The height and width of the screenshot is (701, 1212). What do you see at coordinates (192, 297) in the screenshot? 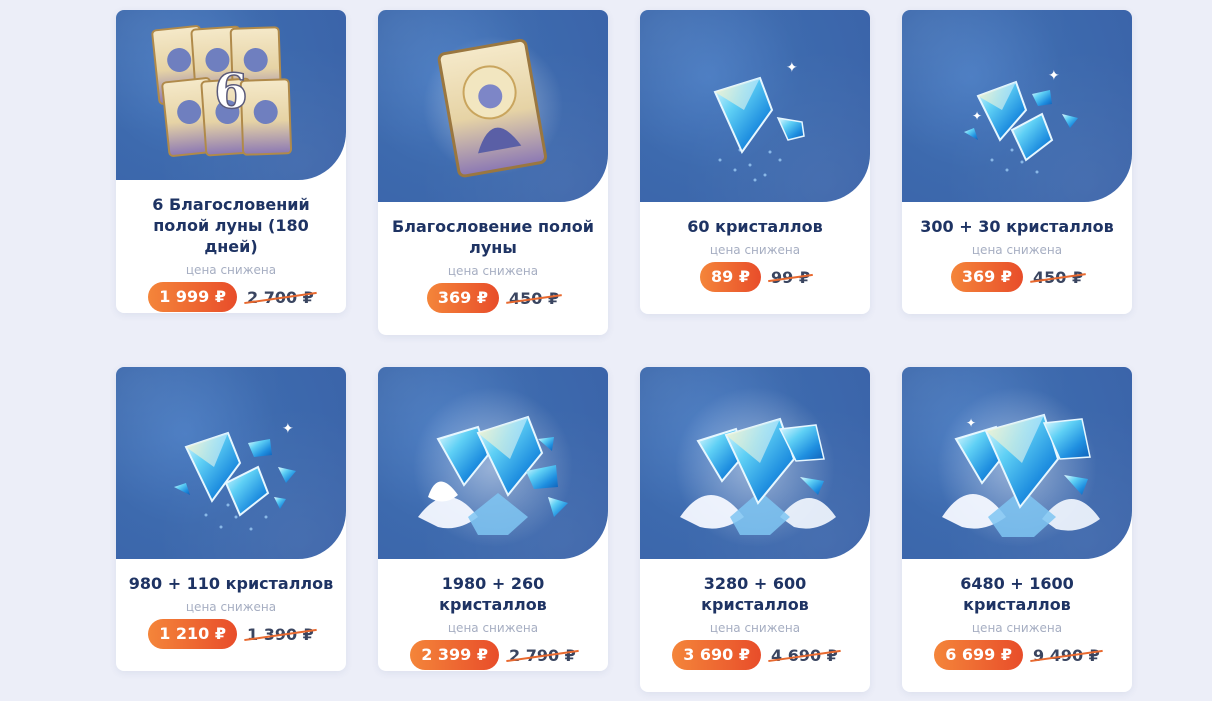
I see `price-badge: 1 999 ₽` at bounding box center [192, 297].